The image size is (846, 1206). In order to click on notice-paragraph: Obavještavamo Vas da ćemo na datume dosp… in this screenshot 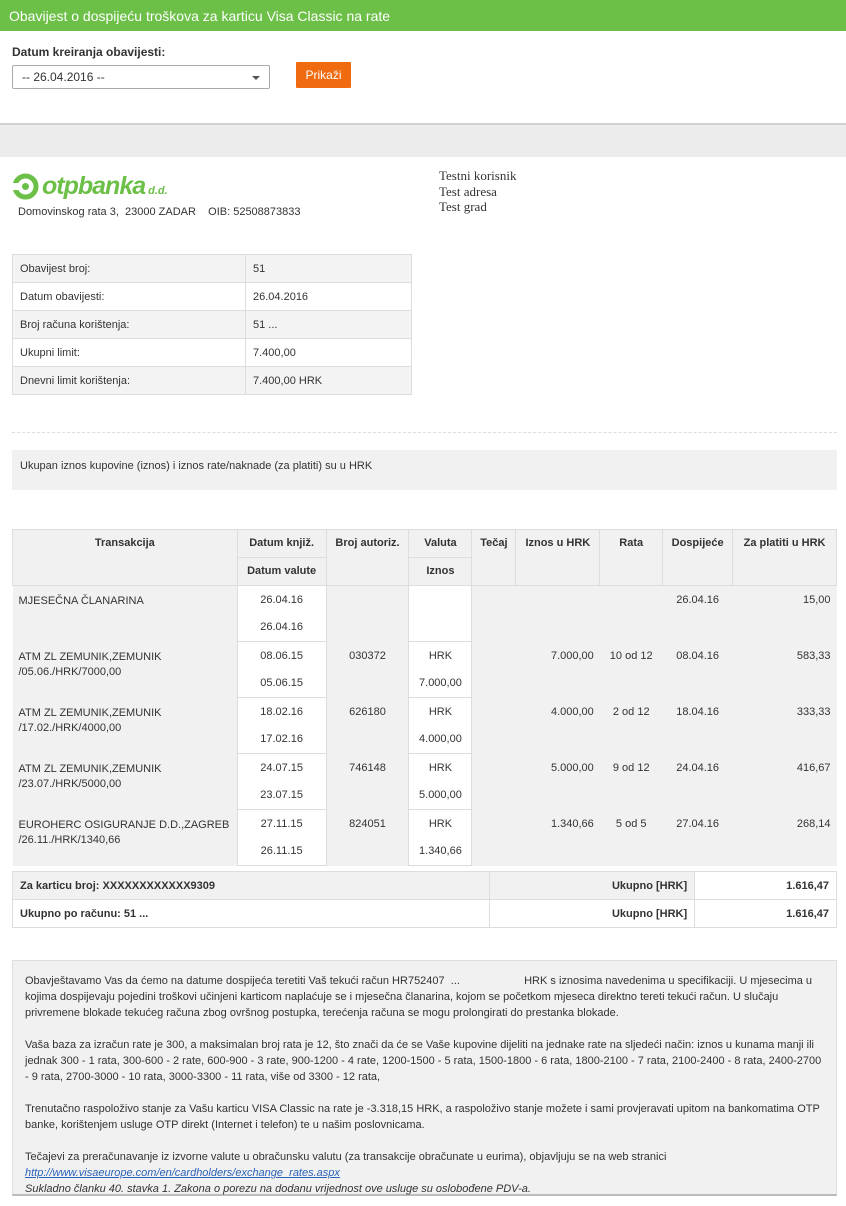, I will do `click(420, 997)`.